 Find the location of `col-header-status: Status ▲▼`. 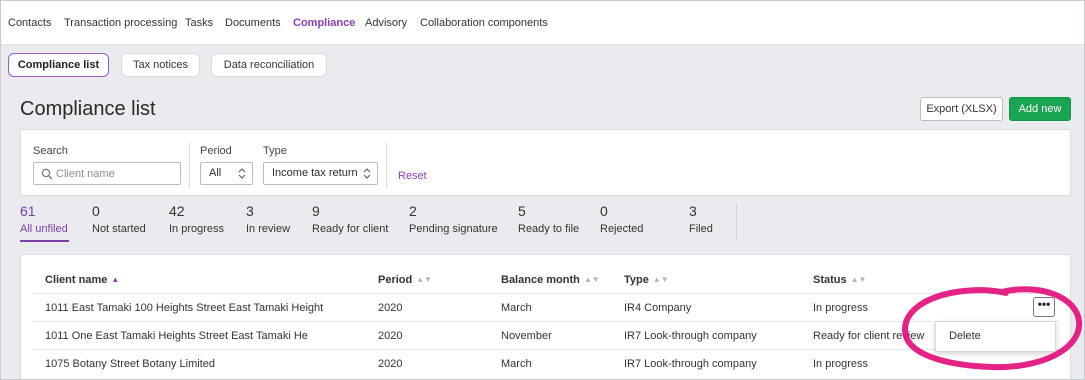

col-header-status: Status ▲▼ is located at coordinates (839, 280).